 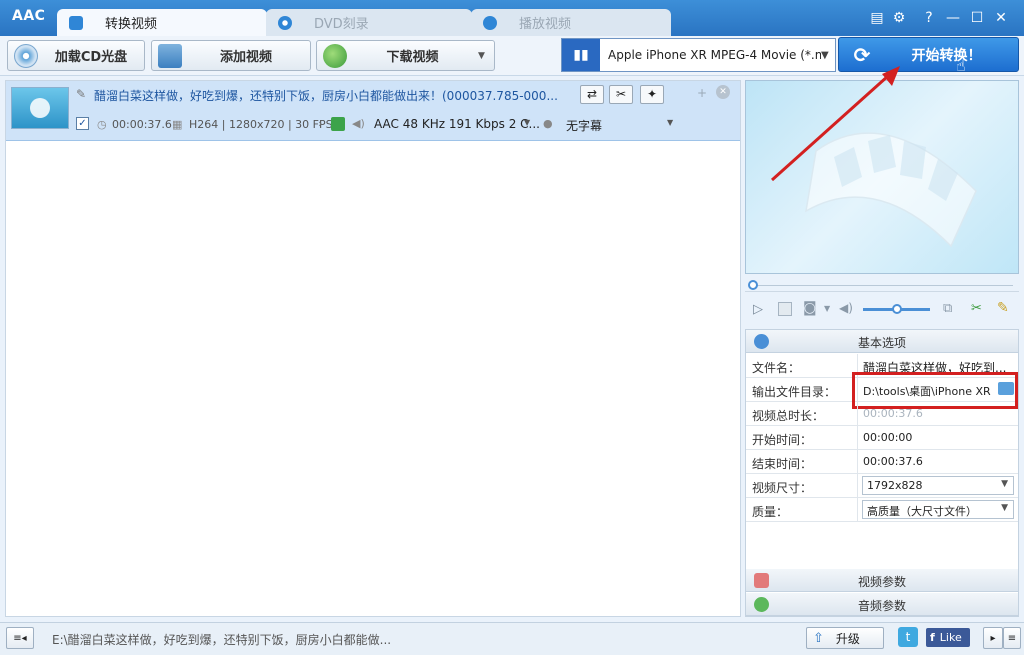 I want to click on camera-icon: ◙, so click(x=810, y=308).